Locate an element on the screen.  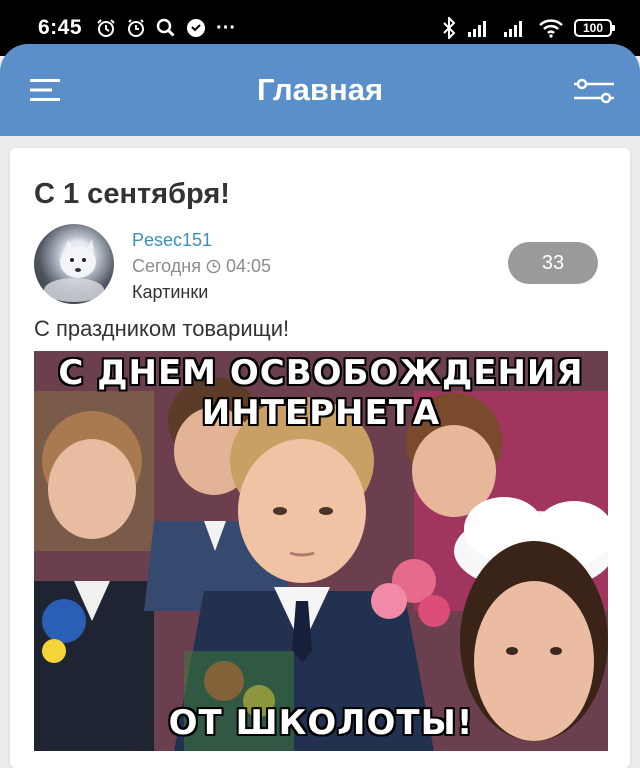
bluetooth-icon is located at coordinates (449, 28).